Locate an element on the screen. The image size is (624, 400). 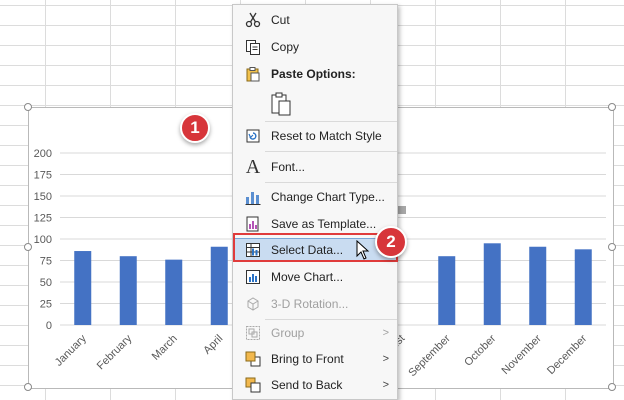
resize-handle-top-right is located at coordinates (612, 107).